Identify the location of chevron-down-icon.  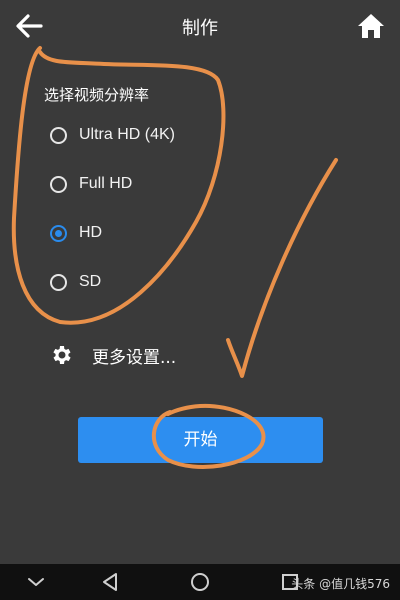
(36, 582).